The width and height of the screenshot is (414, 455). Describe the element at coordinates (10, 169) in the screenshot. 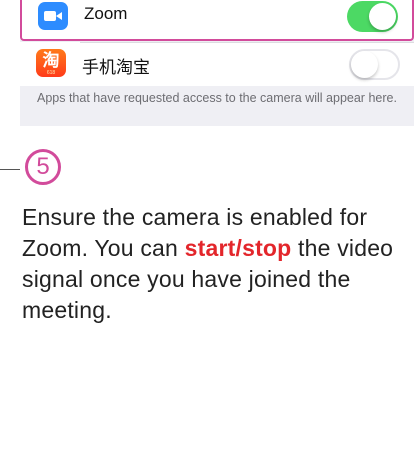

I see `step-connector-line` at that location.